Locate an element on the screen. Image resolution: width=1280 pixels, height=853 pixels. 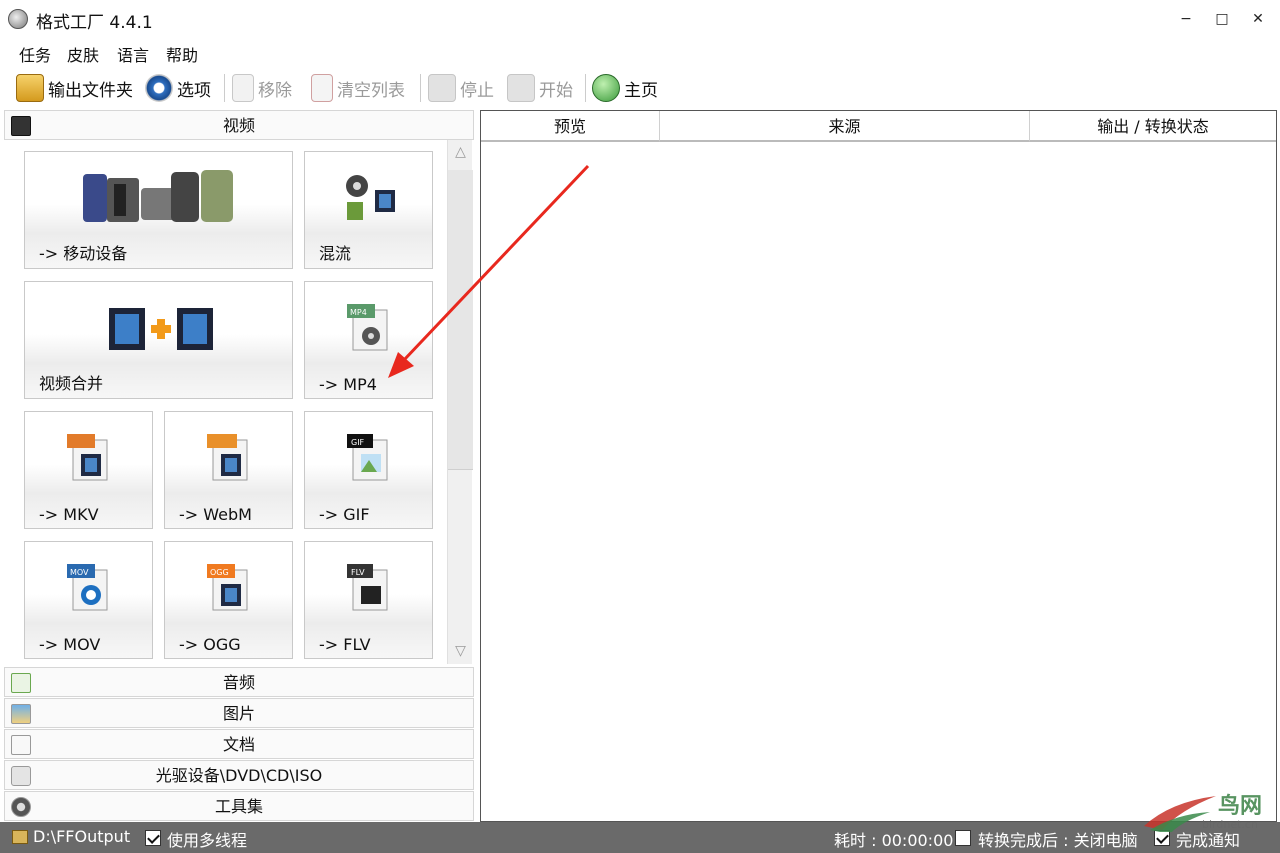
mkv-file-icon is located at coordinates (87, 457).